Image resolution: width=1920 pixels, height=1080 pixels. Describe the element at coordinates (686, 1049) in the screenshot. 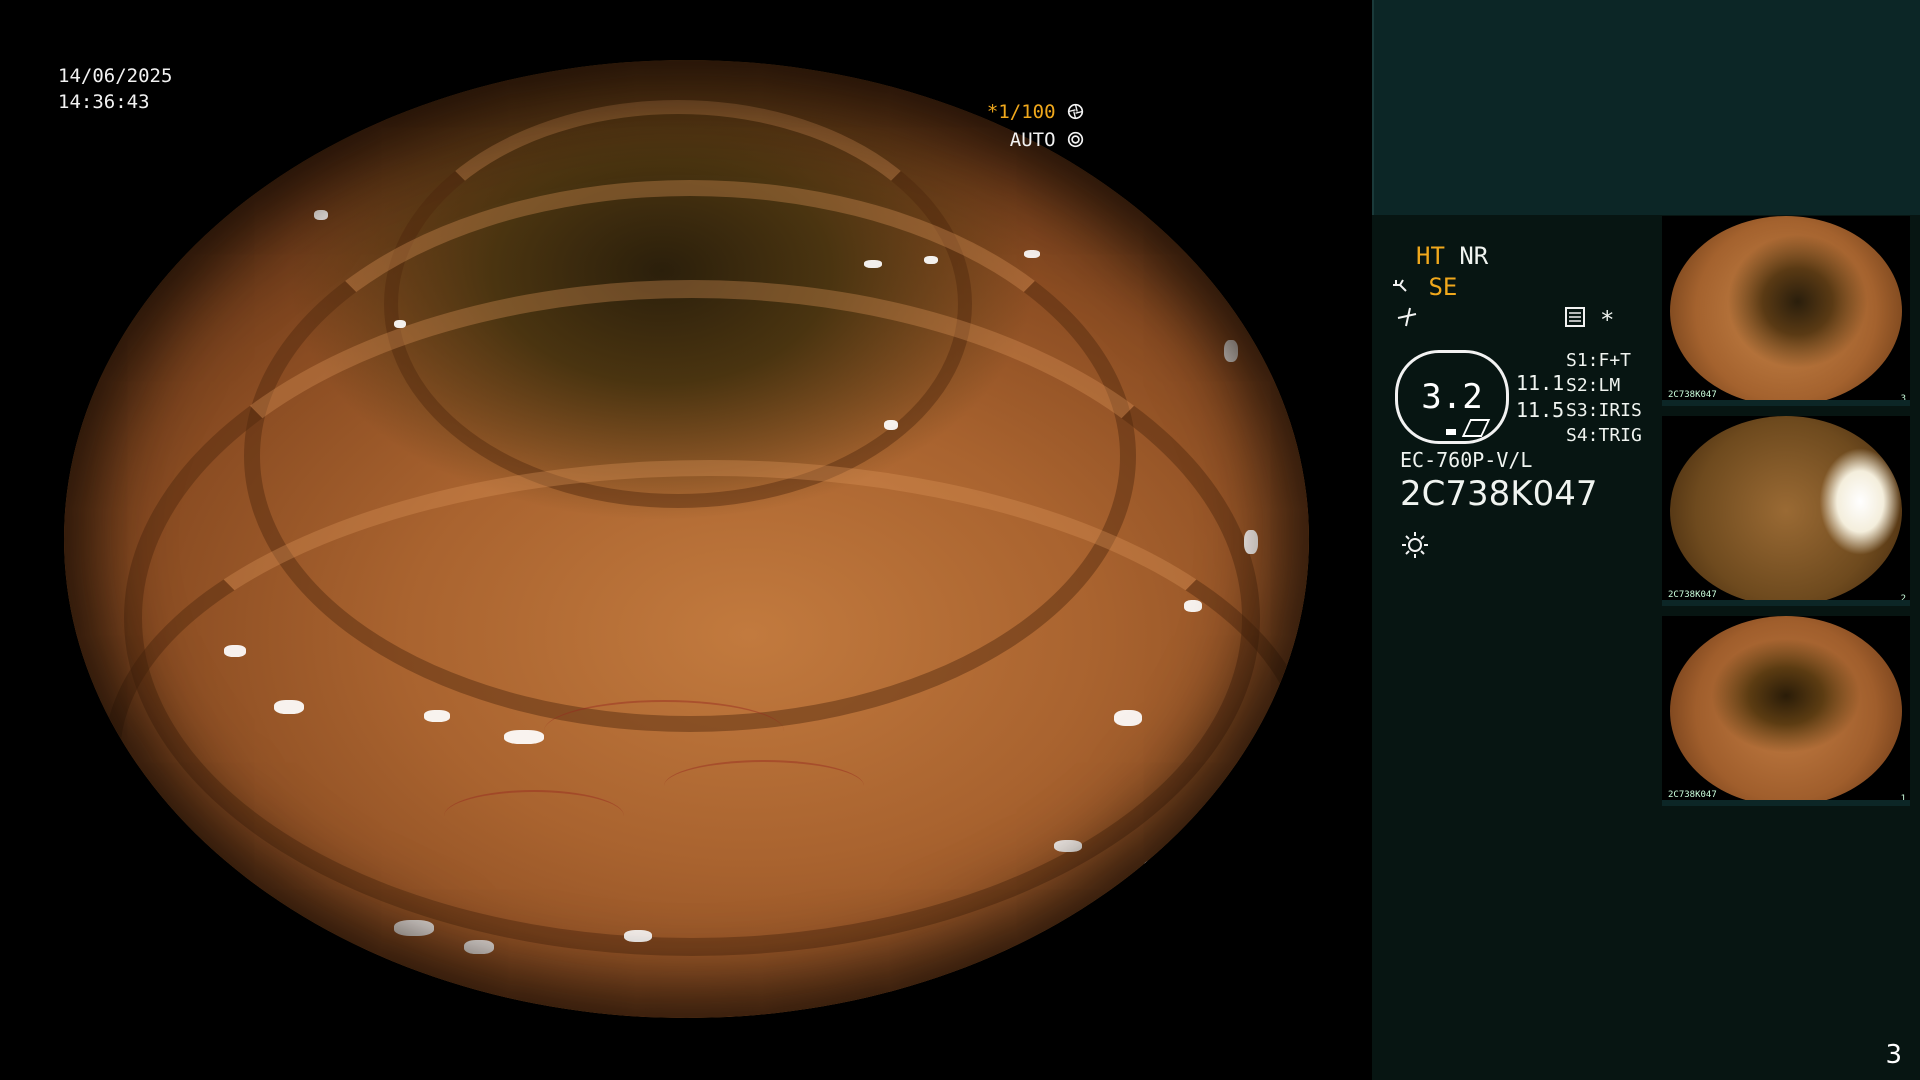

I see `mask-bottom` at that location.